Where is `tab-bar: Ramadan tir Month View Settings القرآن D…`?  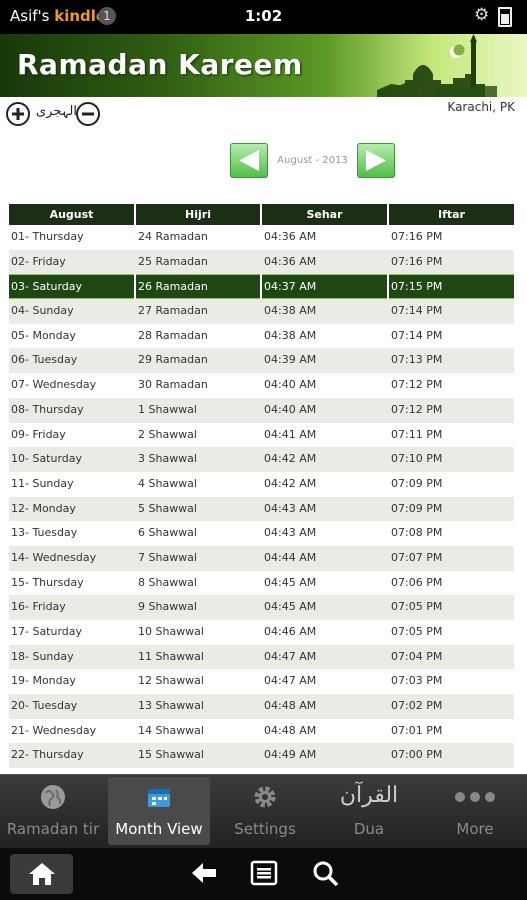
tab-bar: Ramadan tir Month View Settings القرآن D… is located at coordinates (263, 811).